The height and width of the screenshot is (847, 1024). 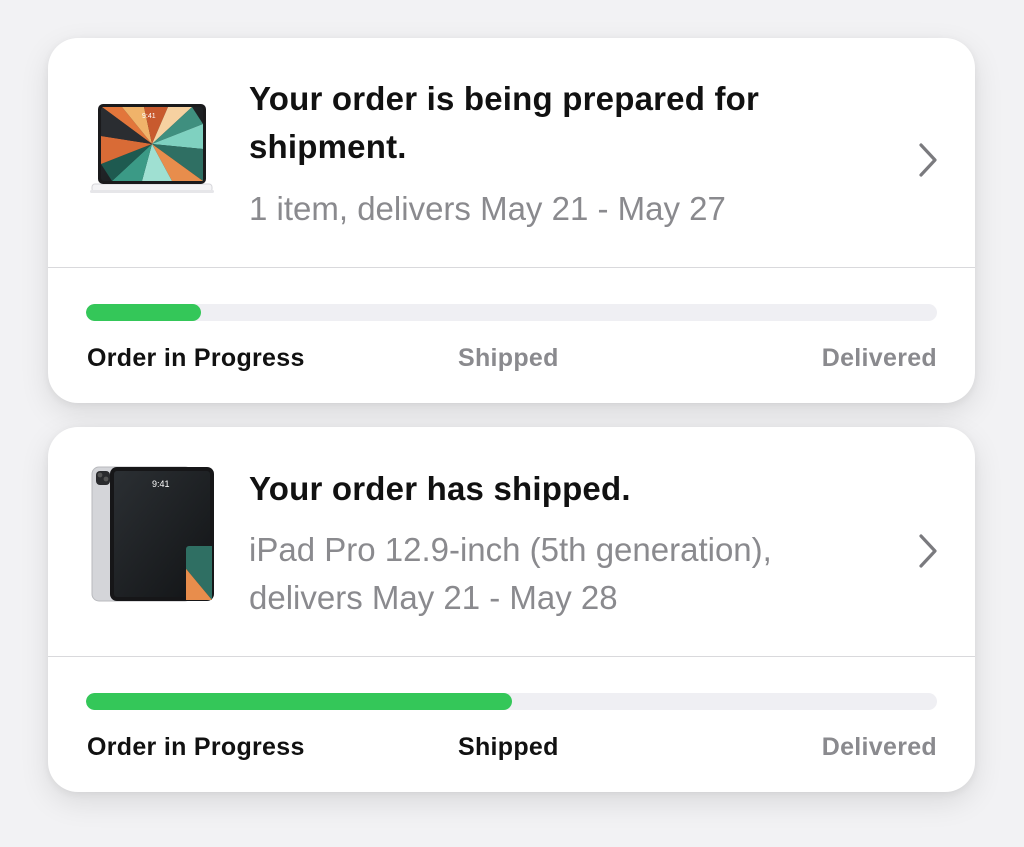 What do you see at coordinates (152, 534) in the screenshot?
I see `ipad-pro-image: 9:41` at bounding box center [152, 534].